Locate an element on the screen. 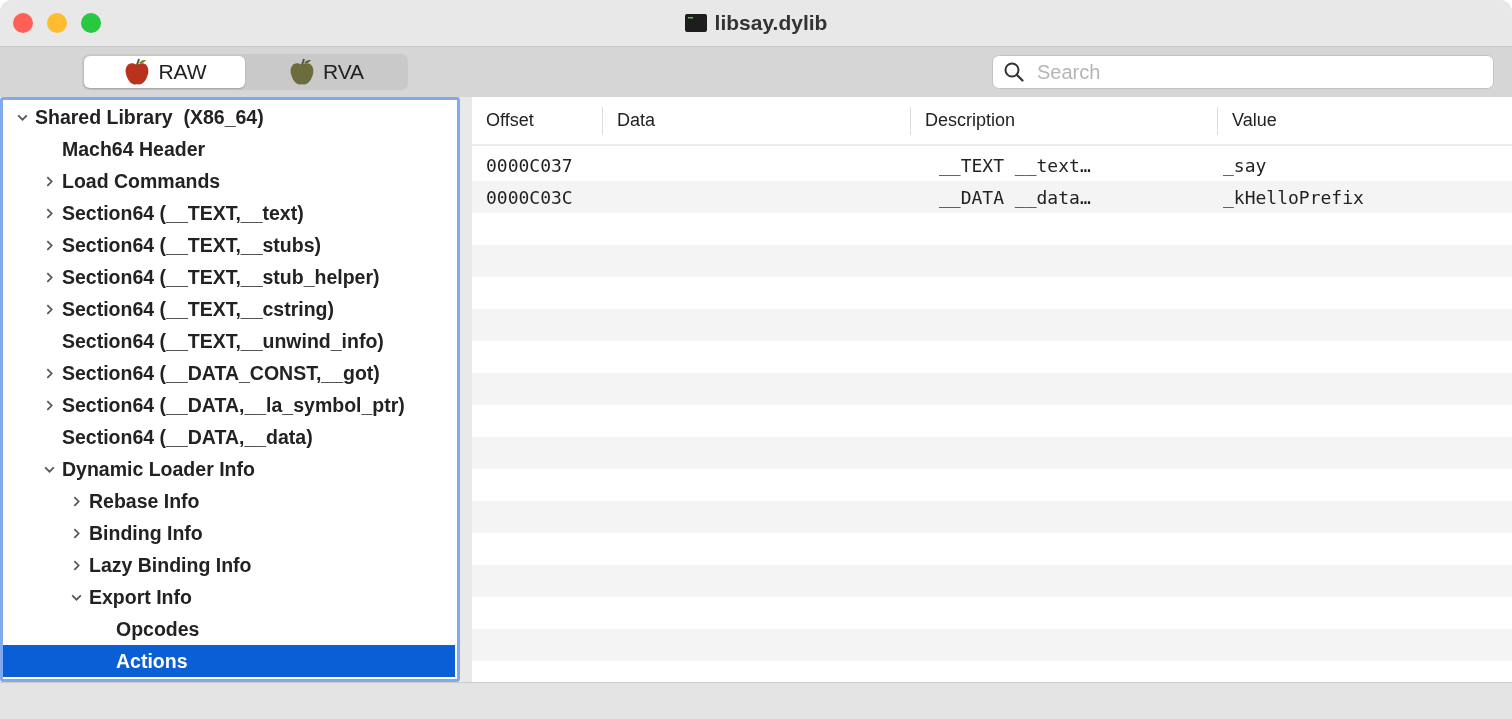 The height and width of the screenshot is (719, 1512). tree-item: Section64 (__DATA_CONST,__got) is located at coordinates (229, 373).